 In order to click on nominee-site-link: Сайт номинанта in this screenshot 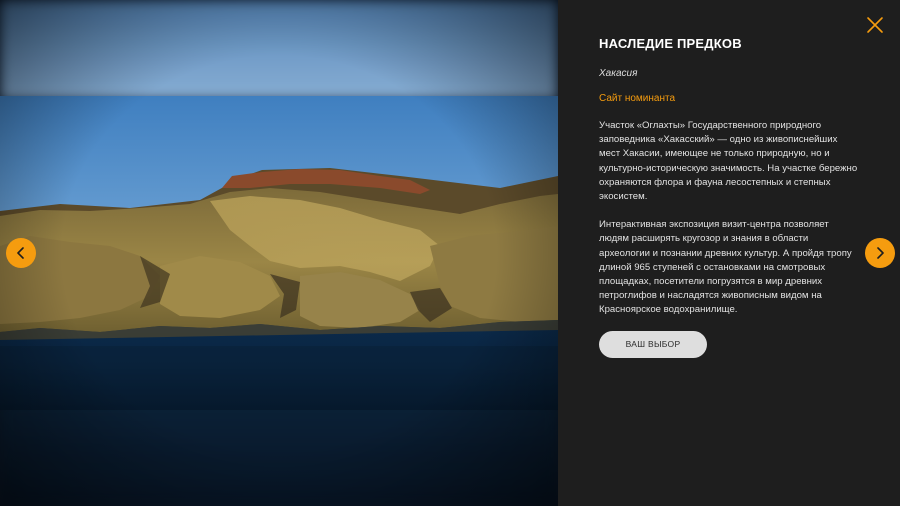, I will do `click(637, 98)`.